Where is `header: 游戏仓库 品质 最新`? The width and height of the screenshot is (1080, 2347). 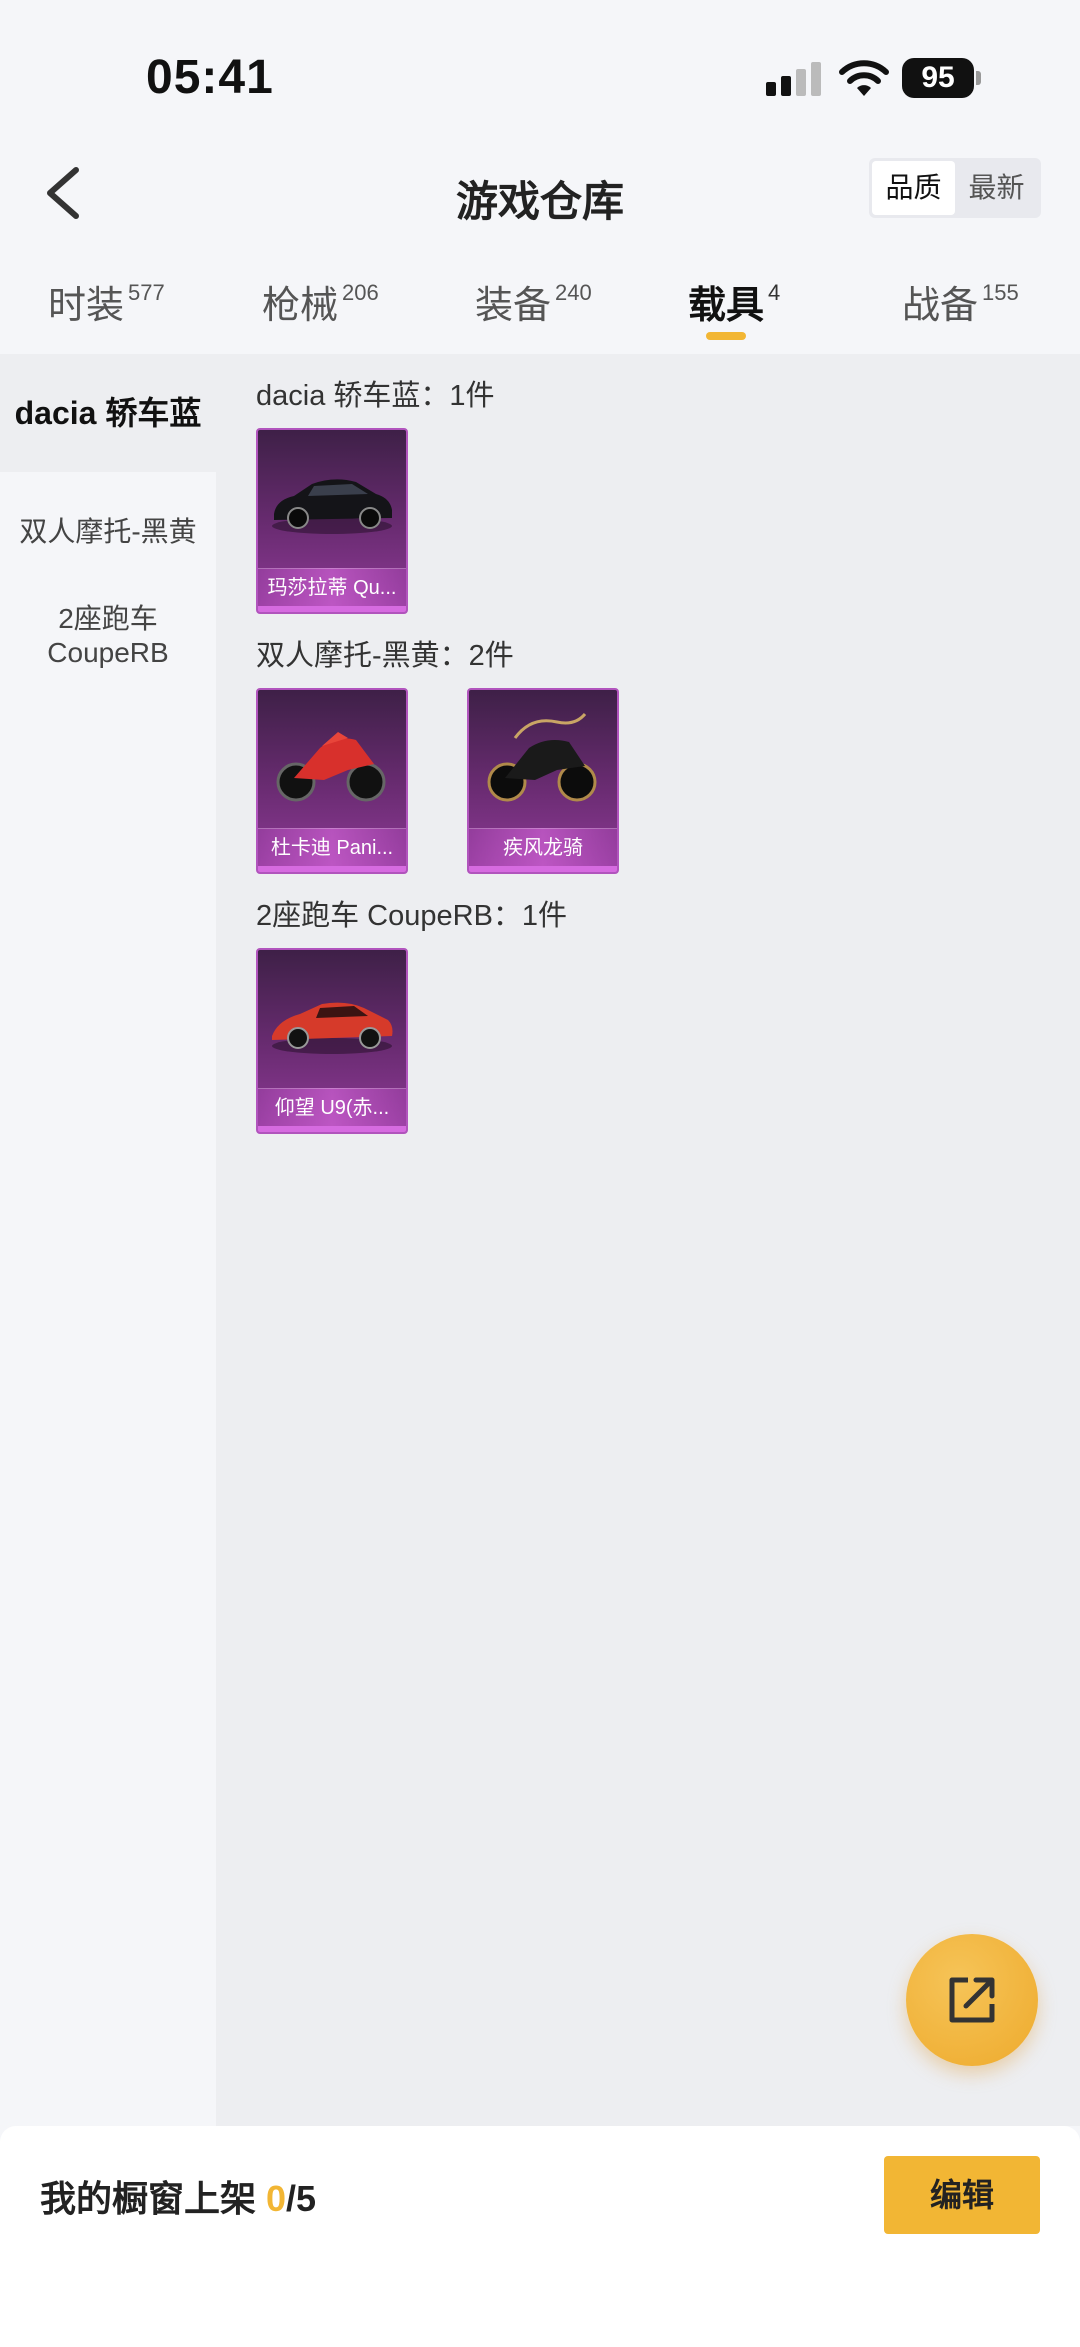 header: 游戏仓库 品质 最新 is located at coordinates (540, 195).